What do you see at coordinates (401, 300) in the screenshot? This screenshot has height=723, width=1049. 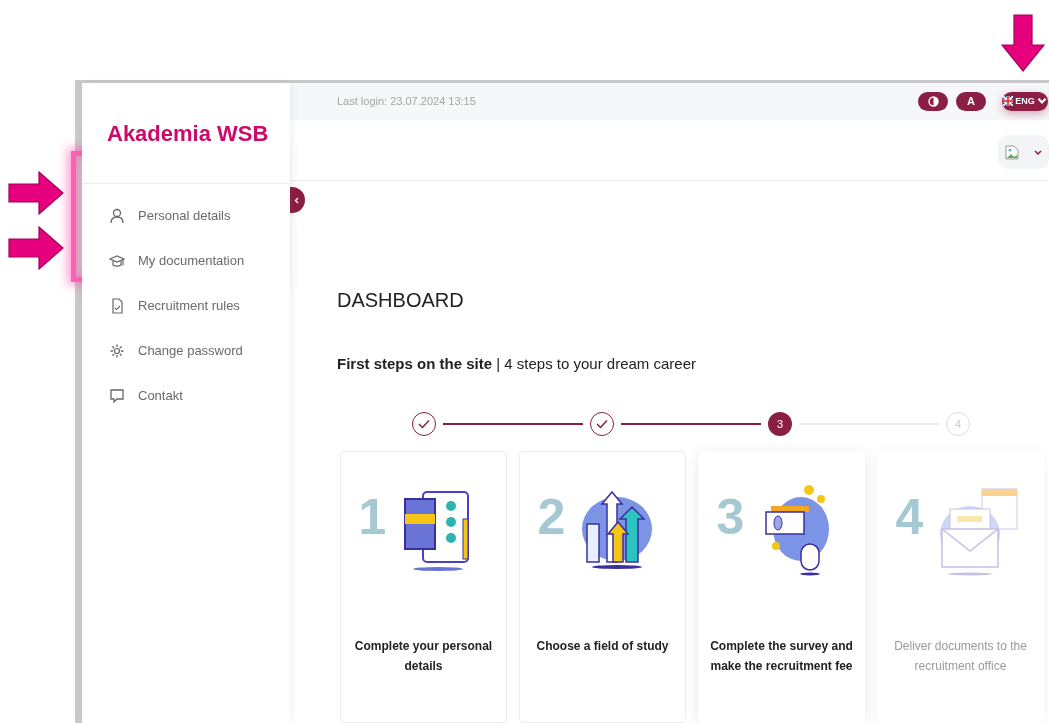 I see `page-title: DASHBOARD` at bounding box center [401, 300].